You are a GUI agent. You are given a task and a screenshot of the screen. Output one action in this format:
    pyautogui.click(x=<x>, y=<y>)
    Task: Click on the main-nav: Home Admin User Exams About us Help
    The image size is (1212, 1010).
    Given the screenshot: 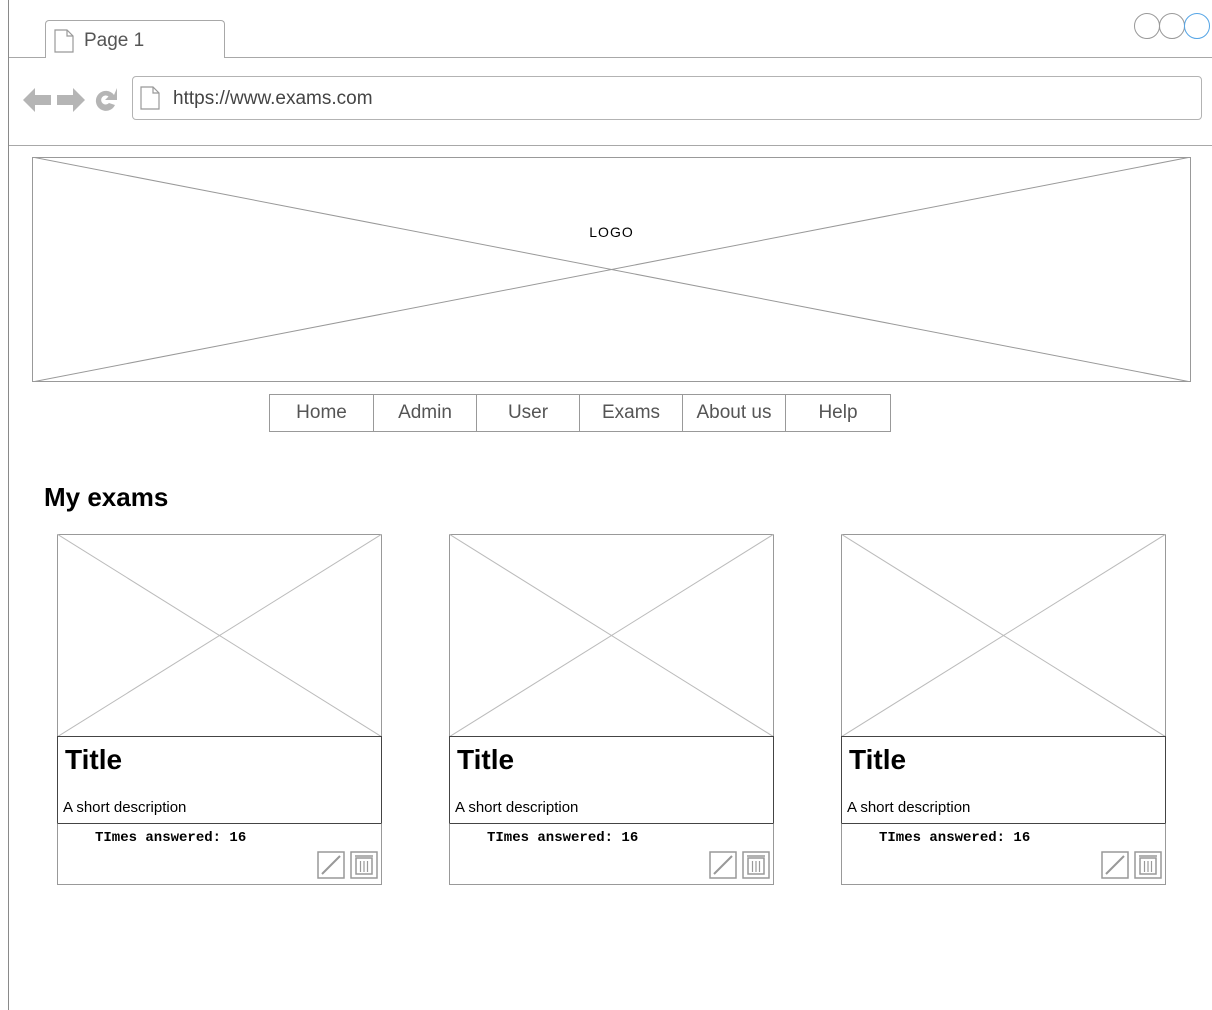 What is the action you would take?
    pyautogui.click(x=580, y=413)
    